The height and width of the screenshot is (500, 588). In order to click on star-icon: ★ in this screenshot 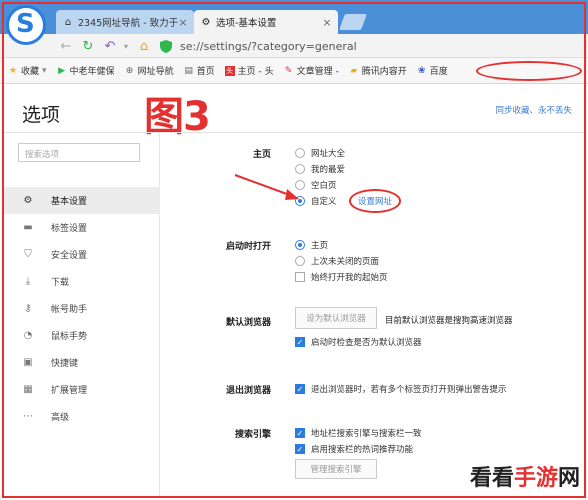, I will do `click(13, 70)`.